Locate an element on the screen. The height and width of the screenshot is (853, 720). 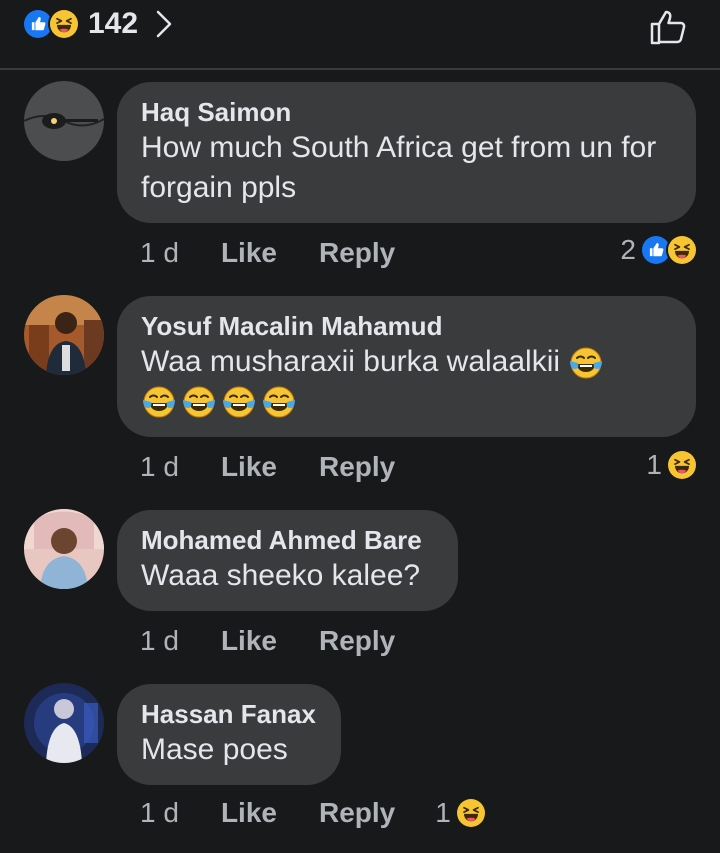
comment-author: Yosuf Macalin Mahamud is located at coordinates (406, 326).